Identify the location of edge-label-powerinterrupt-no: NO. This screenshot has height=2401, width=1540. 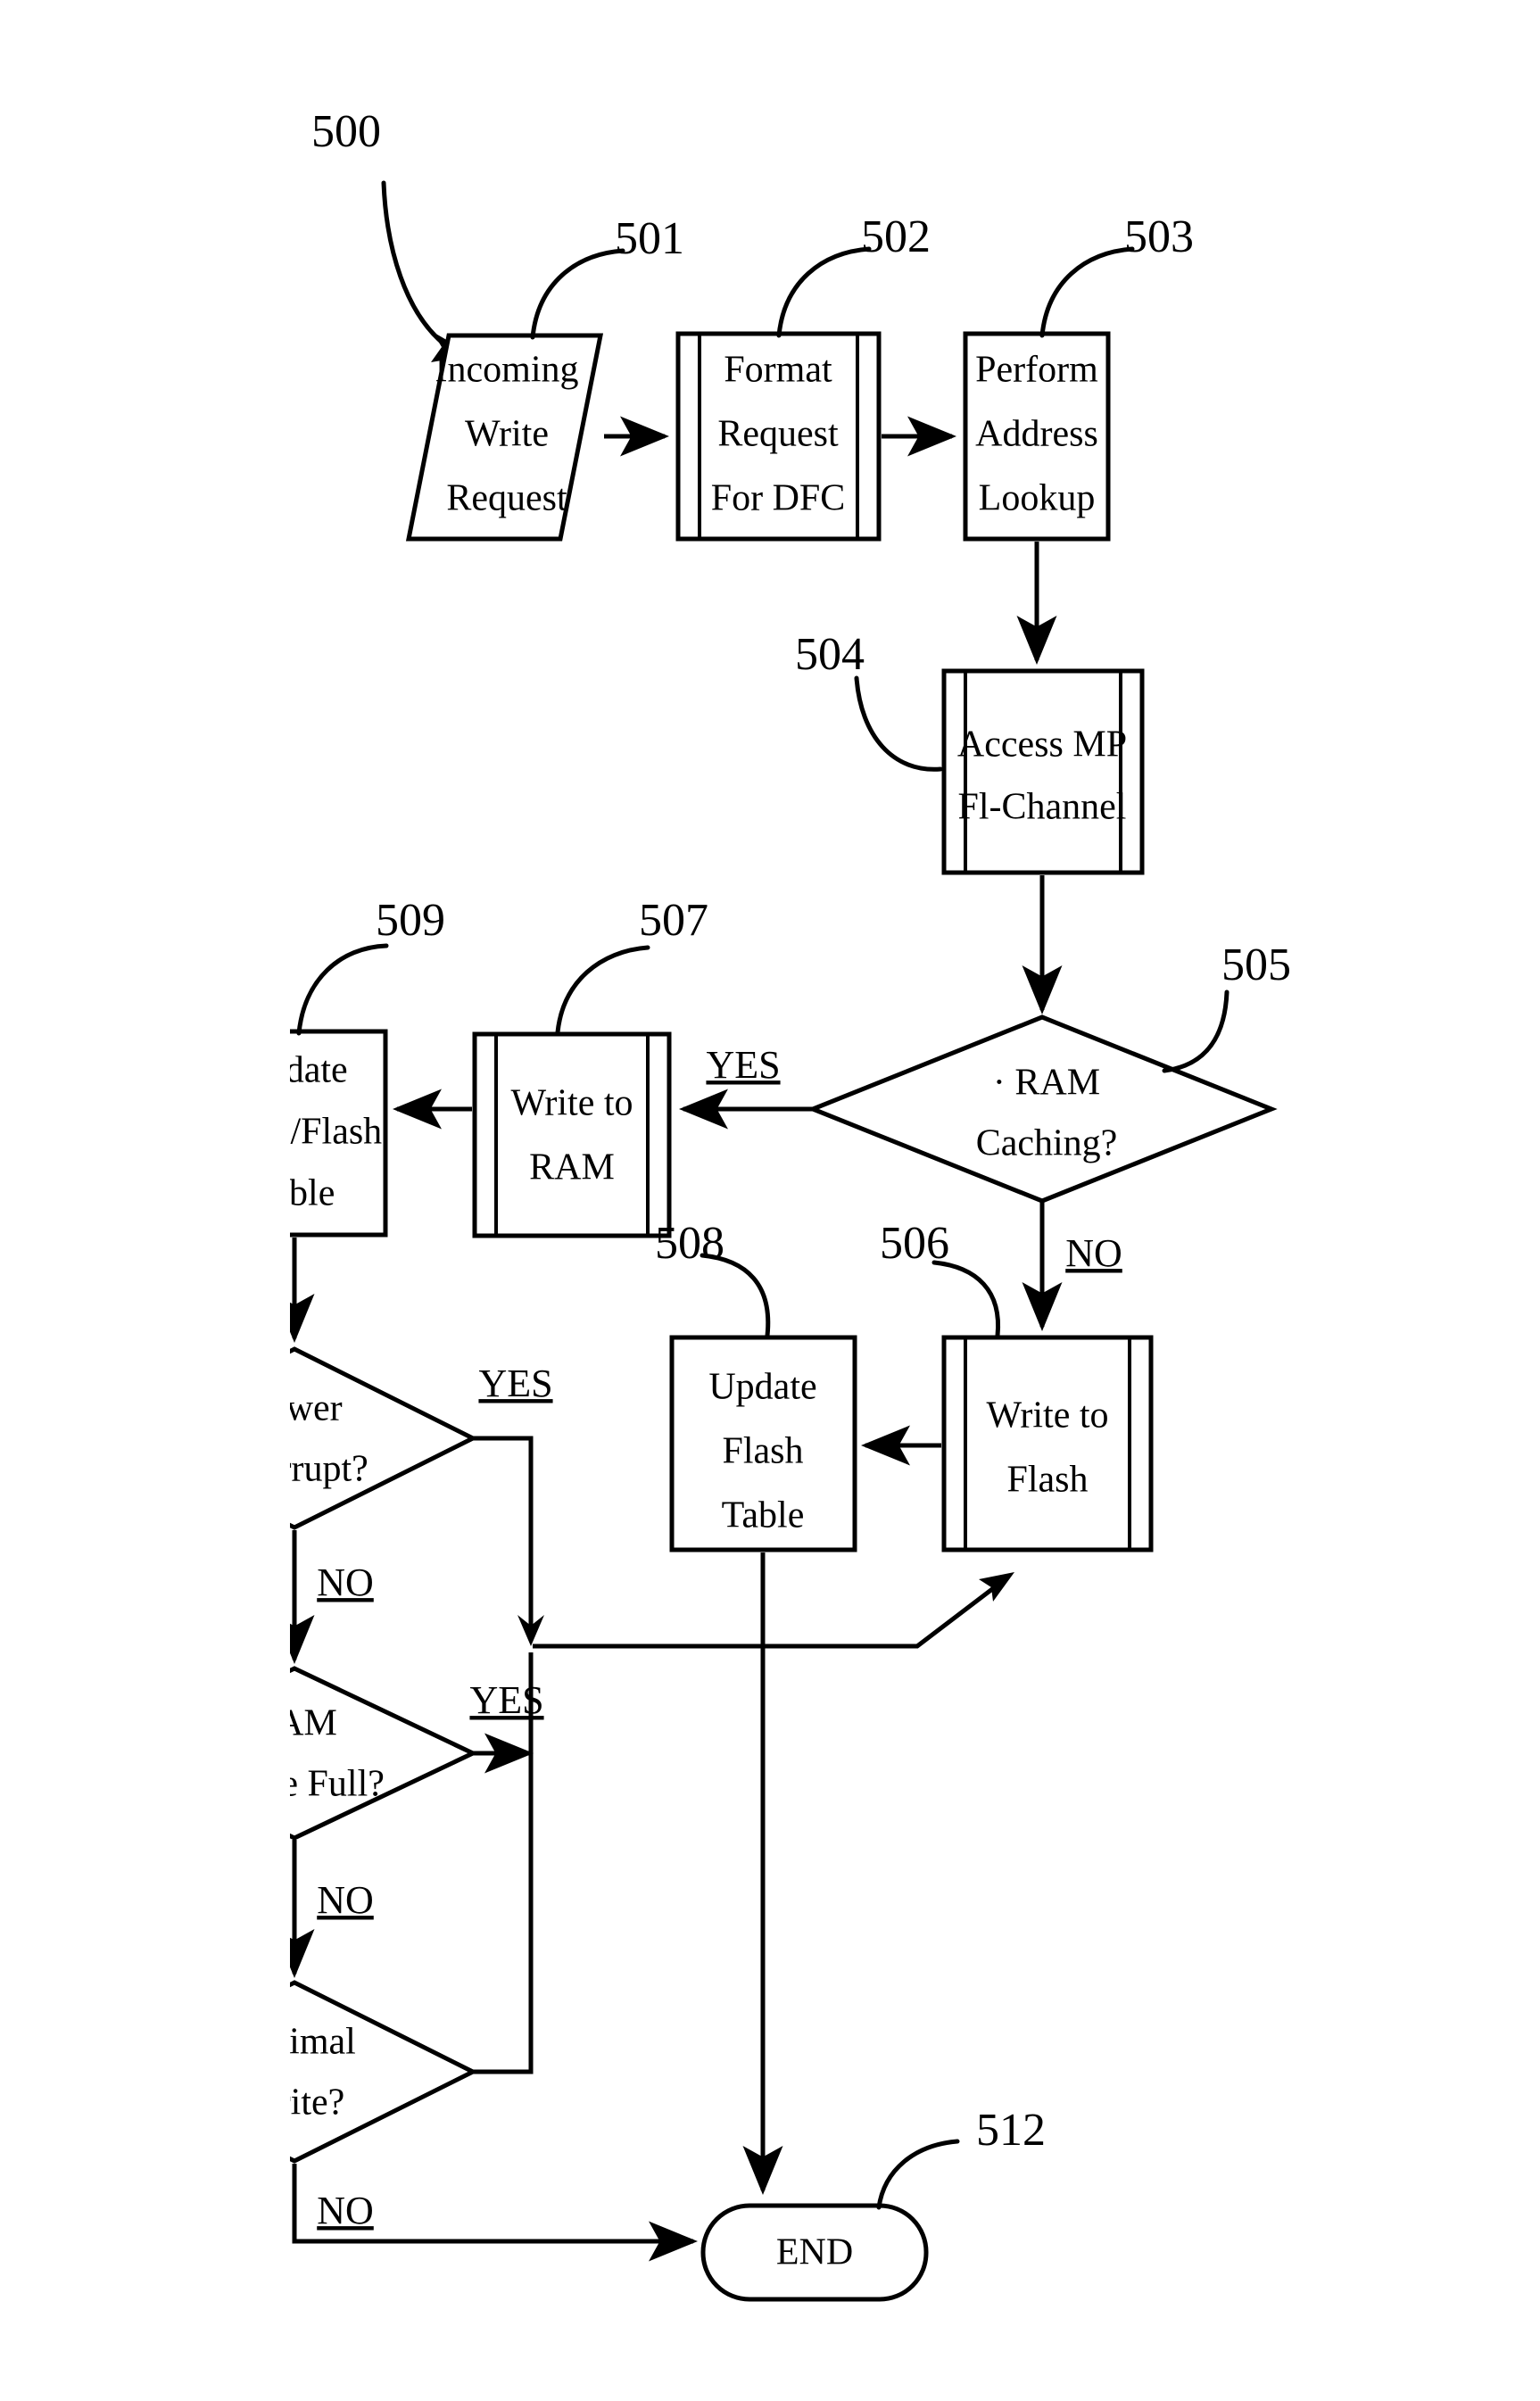
(346, 1582).